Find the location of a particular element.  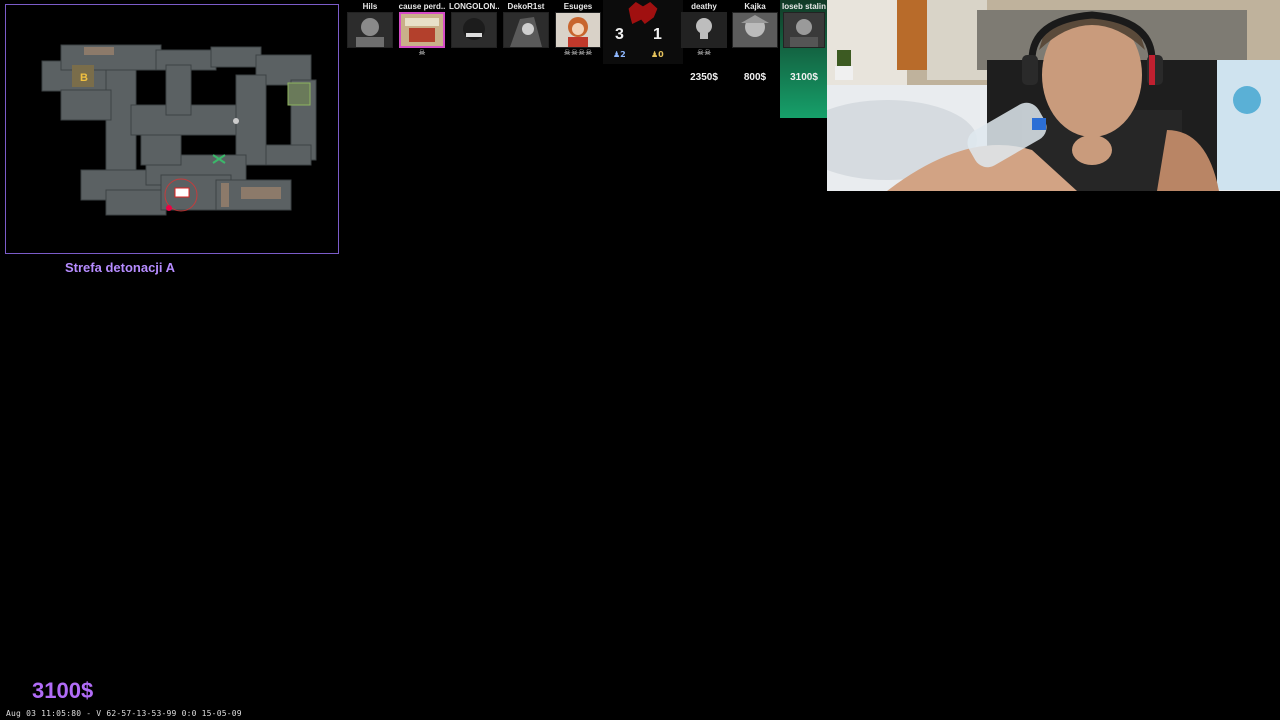

player-card-right-2: Kajka 800$ is located at coordinates (755, 41).